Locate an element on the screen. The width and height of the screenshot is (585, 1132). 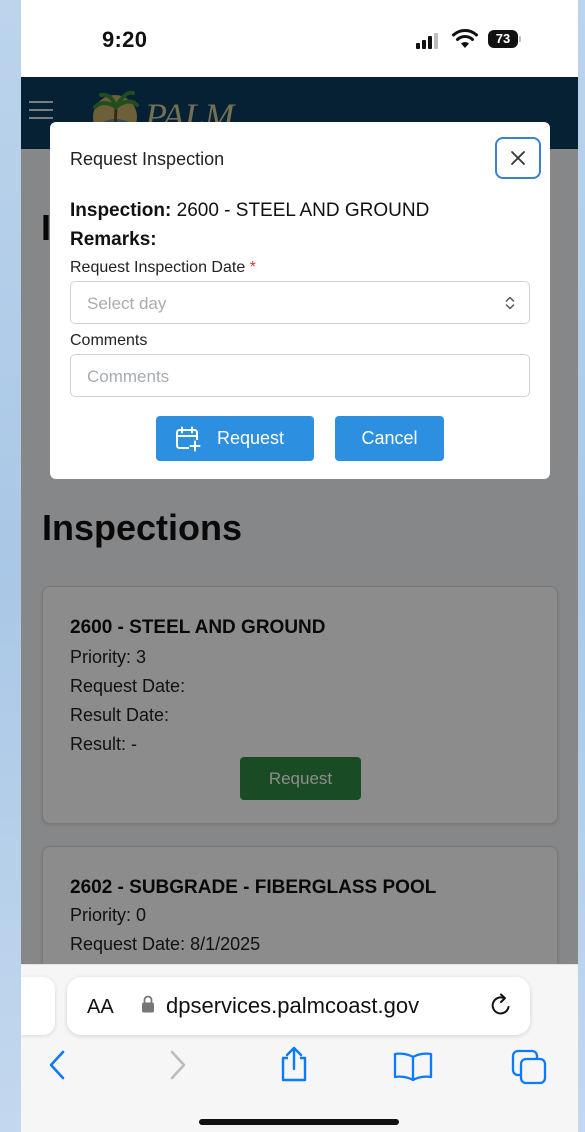
close-button is located at coordinates (518, 158).